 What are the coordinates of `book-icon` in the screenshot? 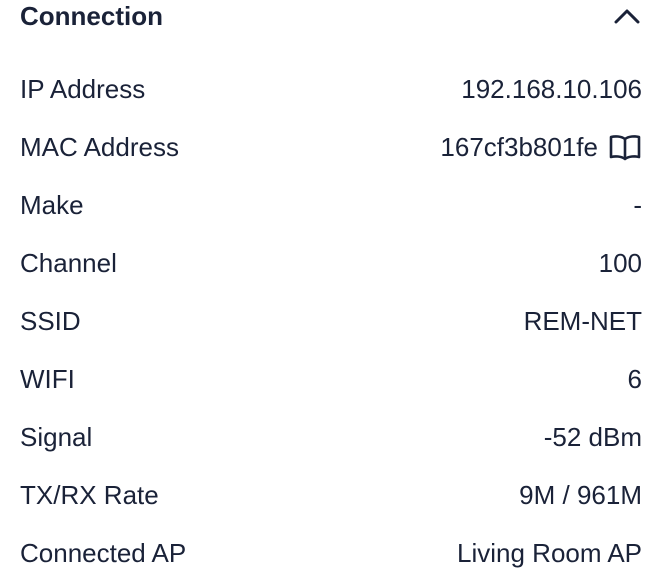 It's located at (625, 147).